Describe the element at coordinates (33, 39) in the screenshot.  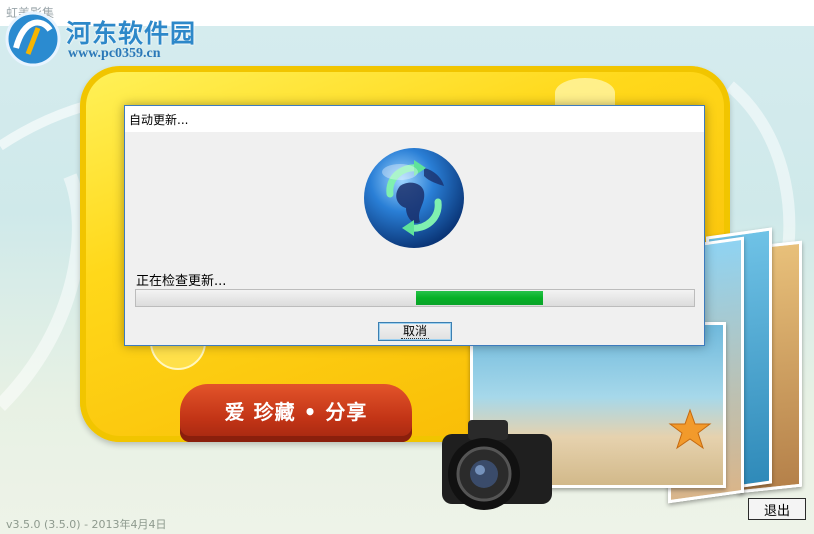
I see `watermark-logo-icon` at that location.